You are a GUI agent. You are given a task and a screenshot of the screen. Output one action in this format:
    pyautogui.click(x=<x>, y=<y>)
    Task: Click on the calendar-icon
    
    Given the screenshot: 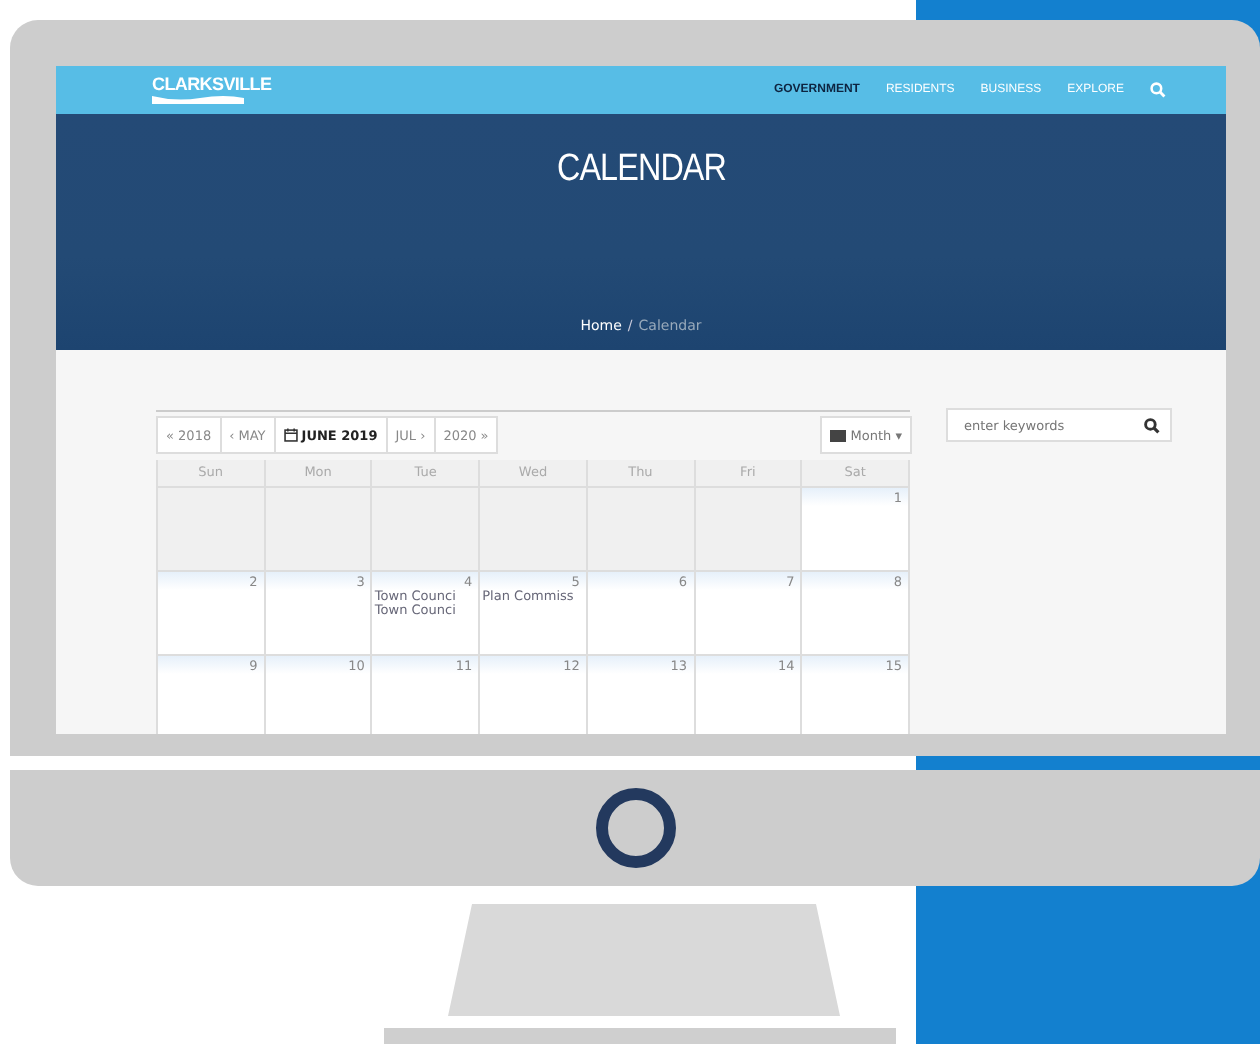 What is the action you would take?
    pyautogui.click(x=290, y=435)
    